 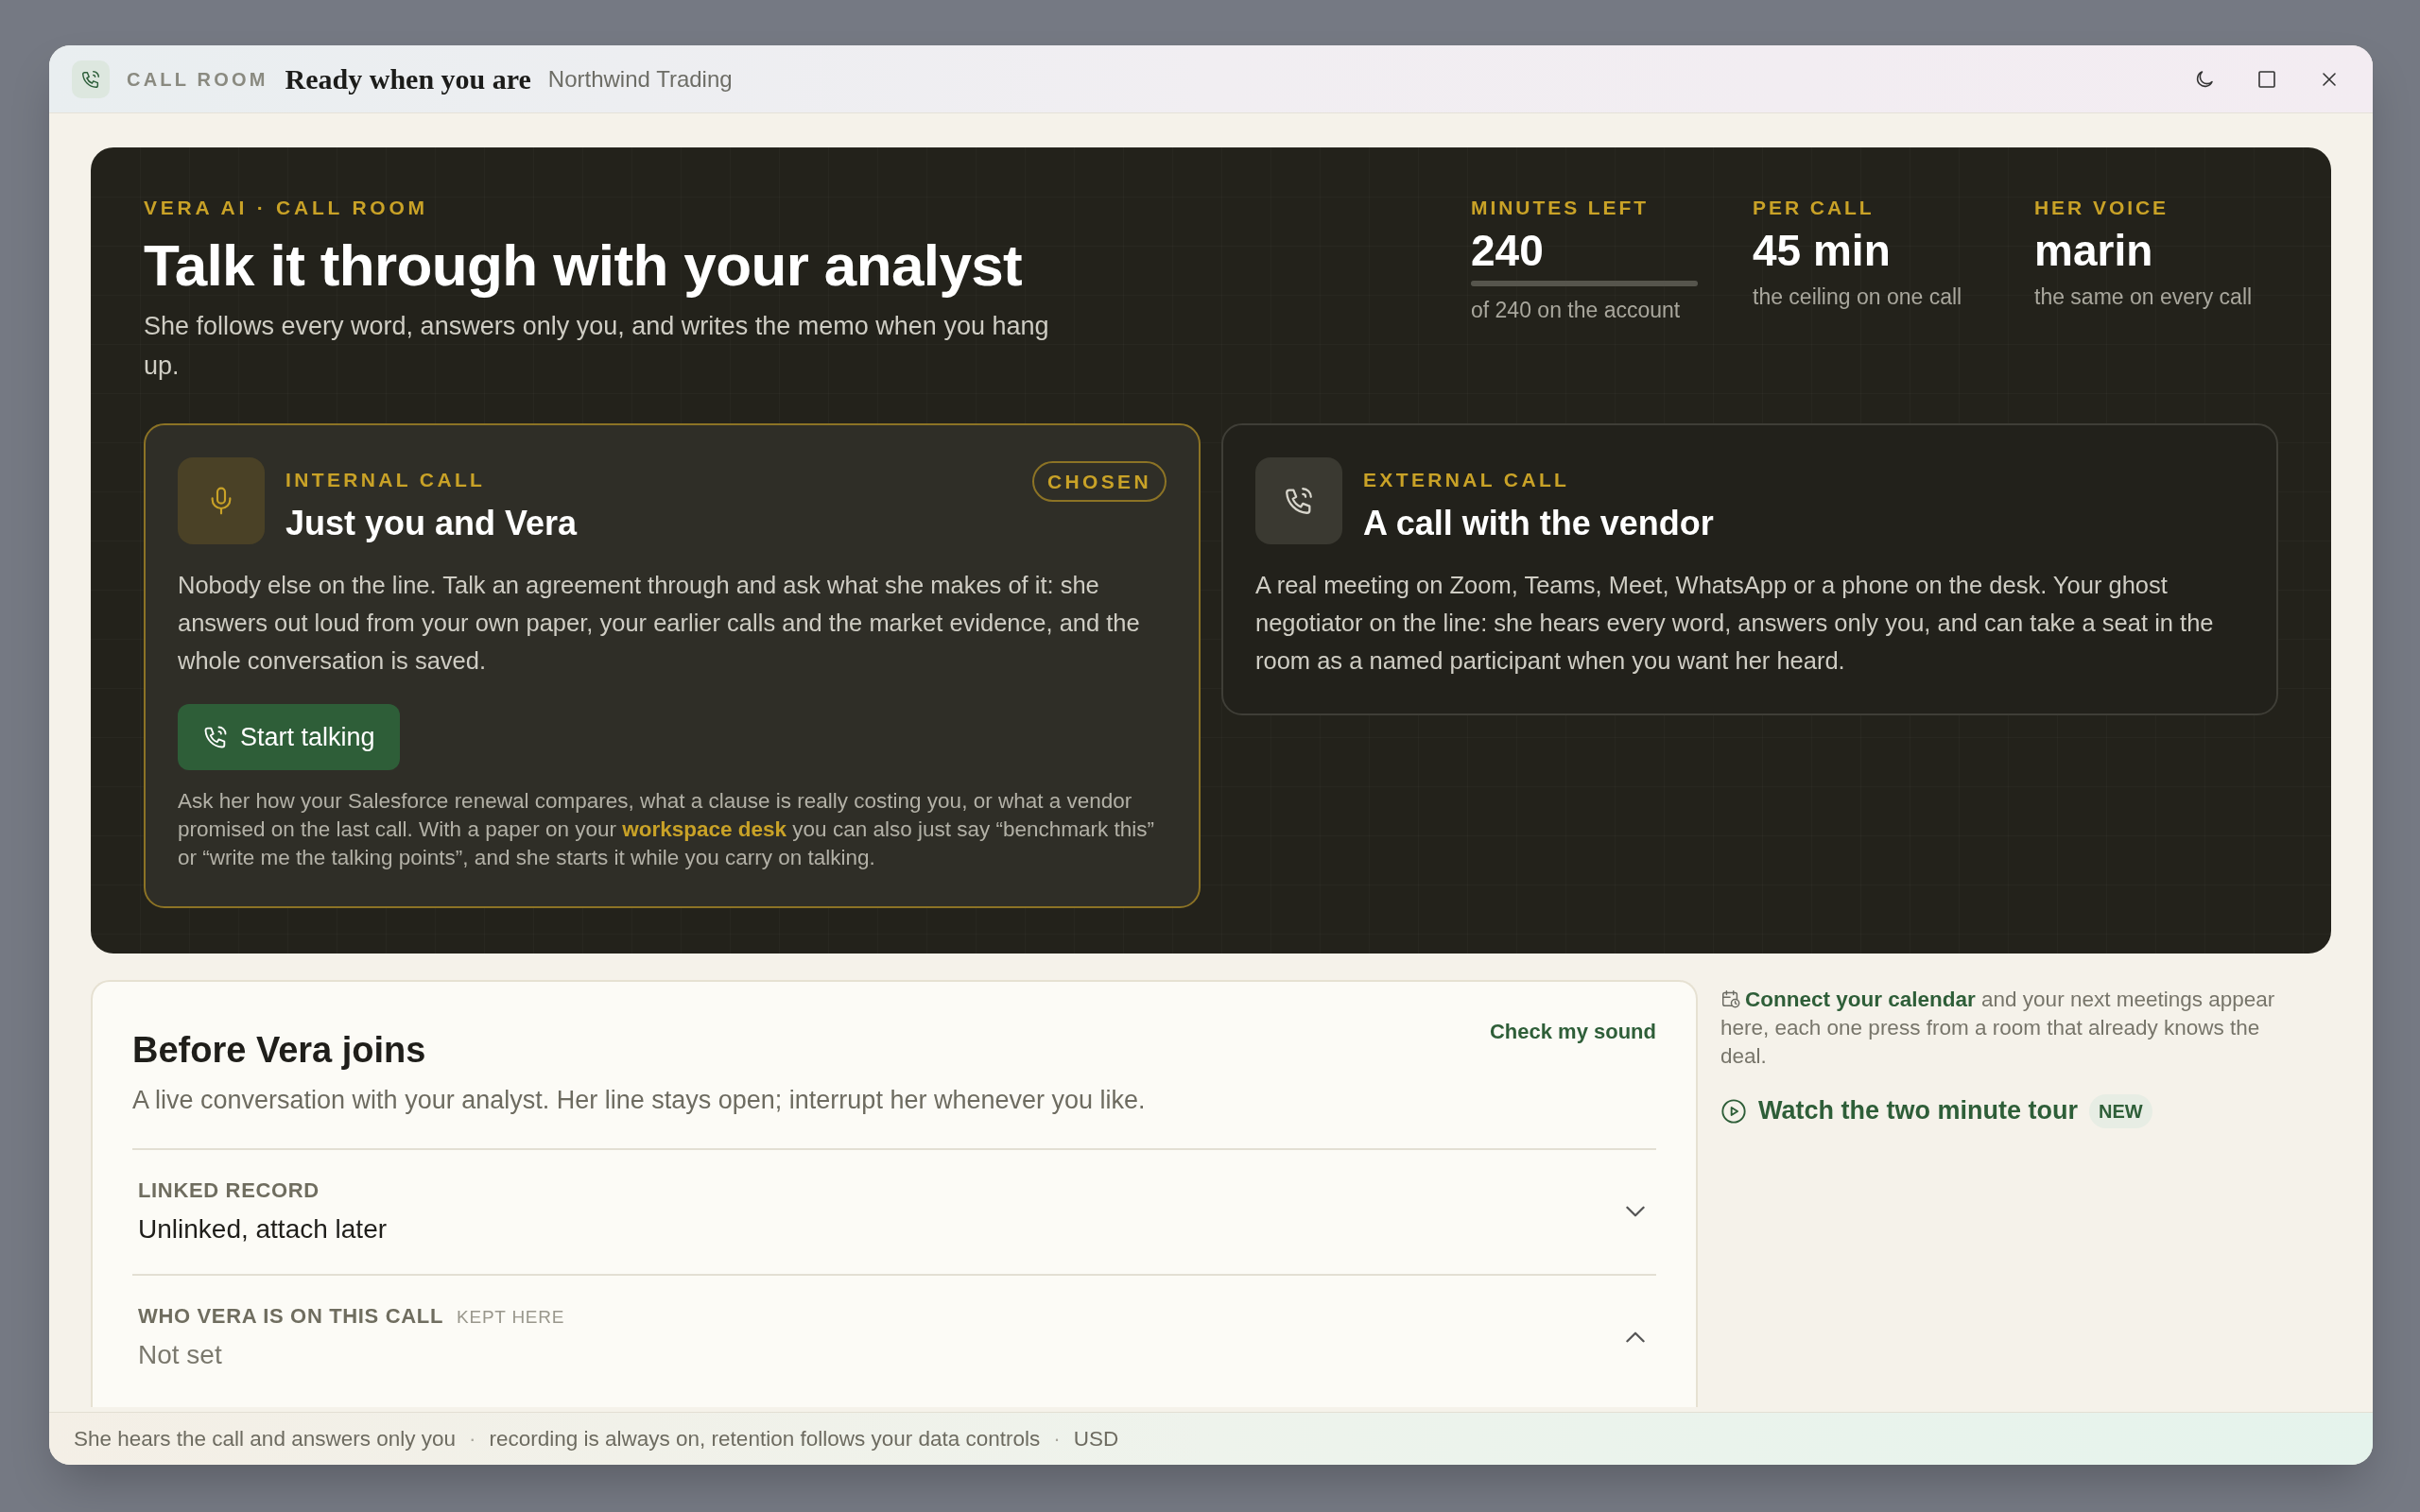 What do you see at coordinates (1576, 311) in the screenshot?
I see `stat-note: of 240 on the account` at bounding box center [1576, 311].